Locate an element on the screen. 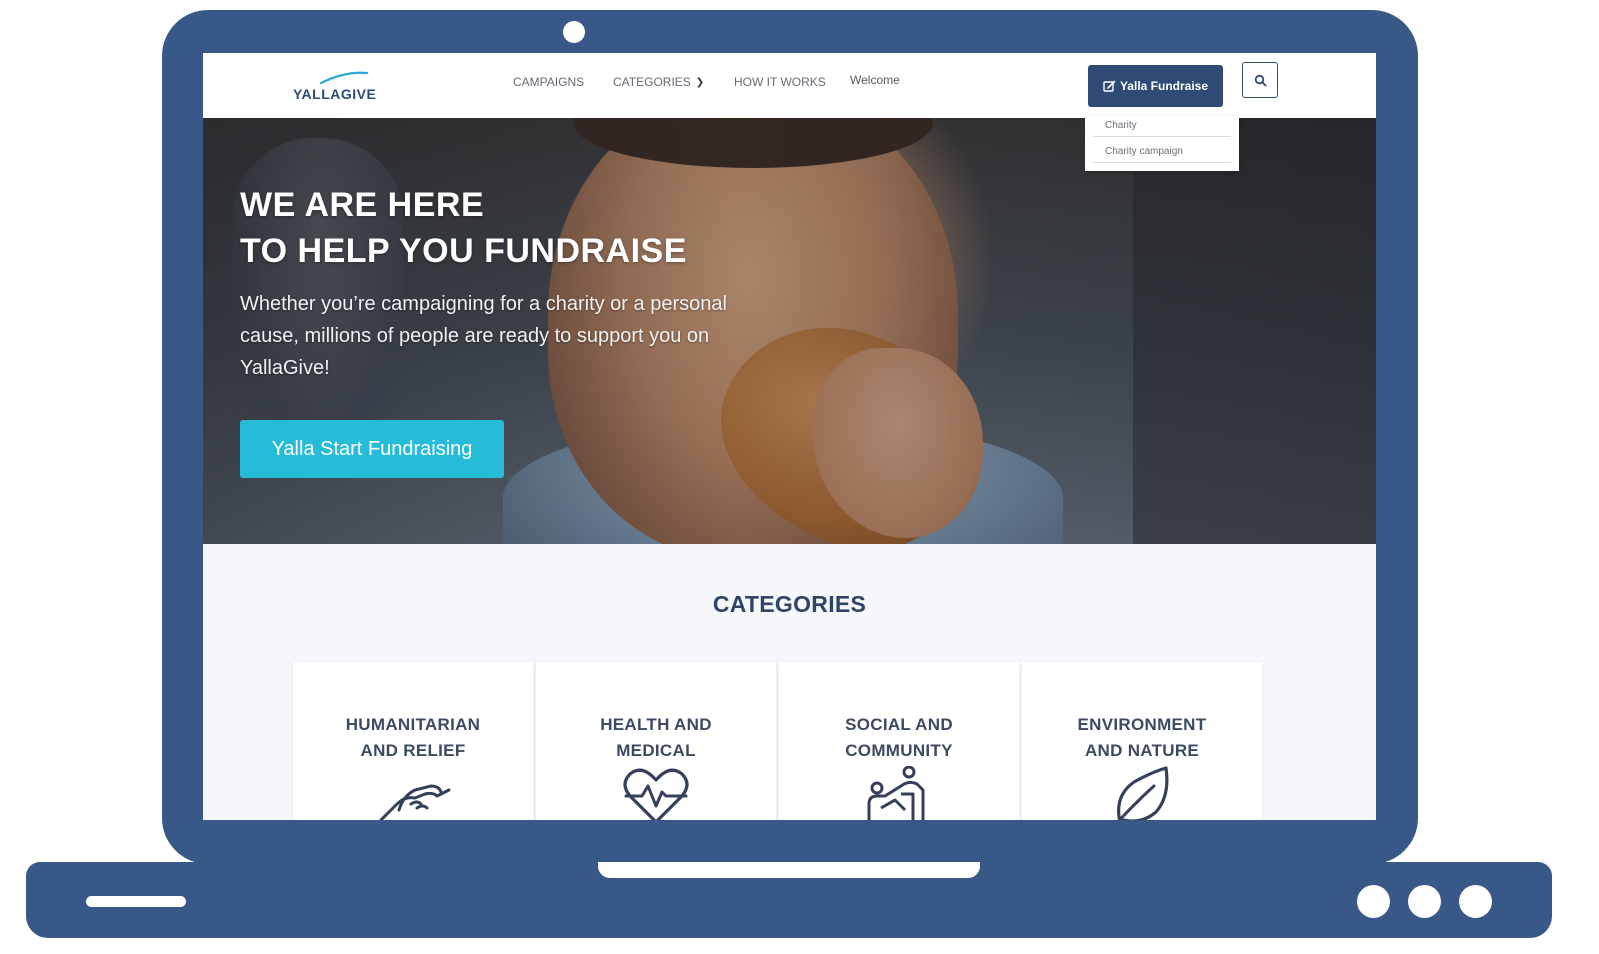 This screenshot has height=954, width=1599. logo-swoosh-icon is located at coordinates (344, 78).